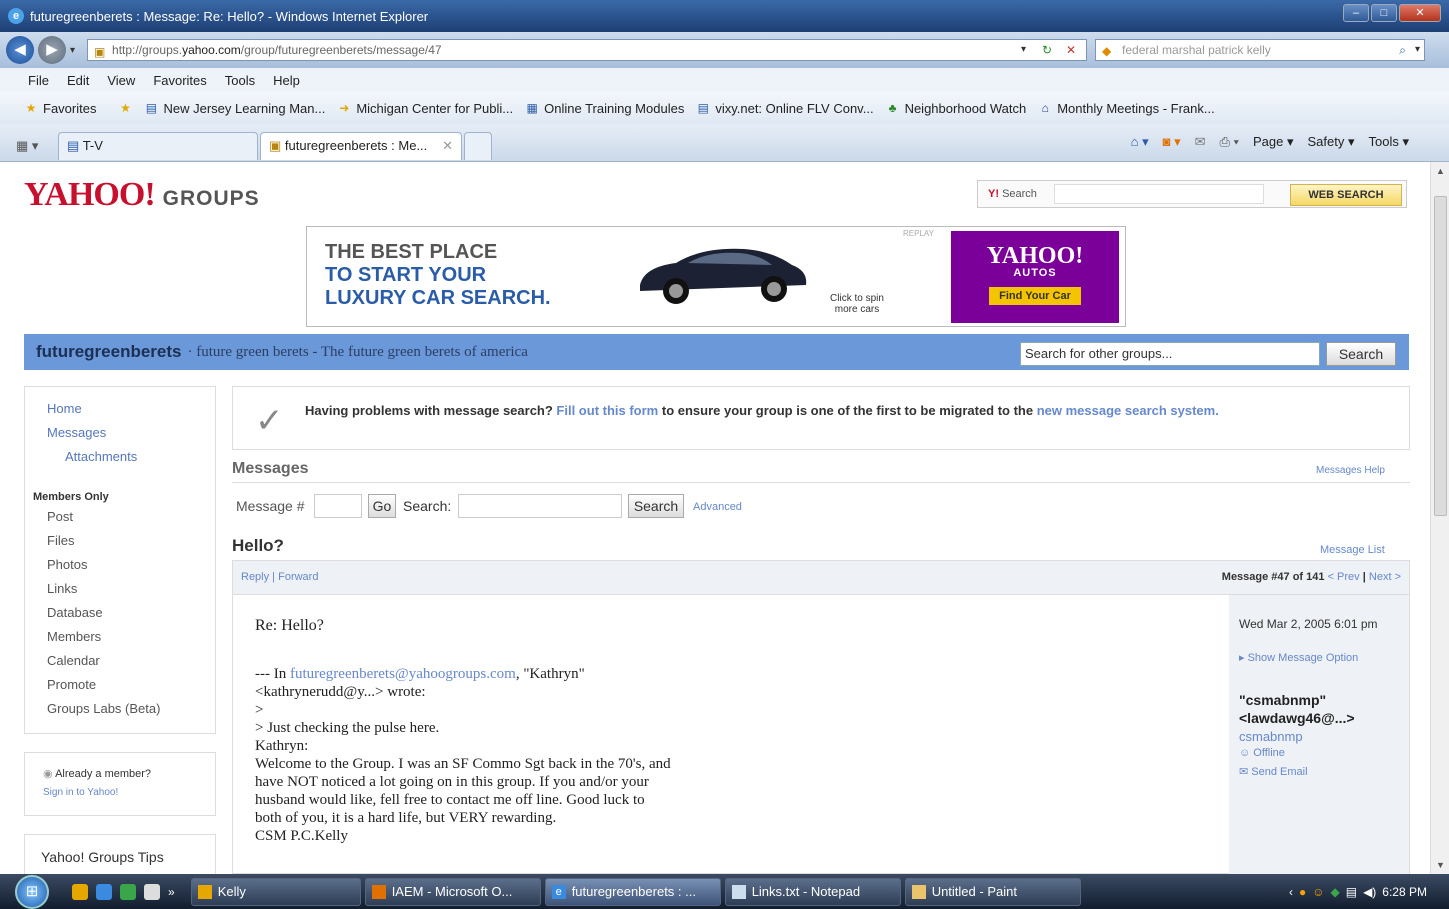 This screenshot has width=1449, height=909. I want to click on sidebar-item-groups-labs: Groups Labs (Beta), so click(103, 708).